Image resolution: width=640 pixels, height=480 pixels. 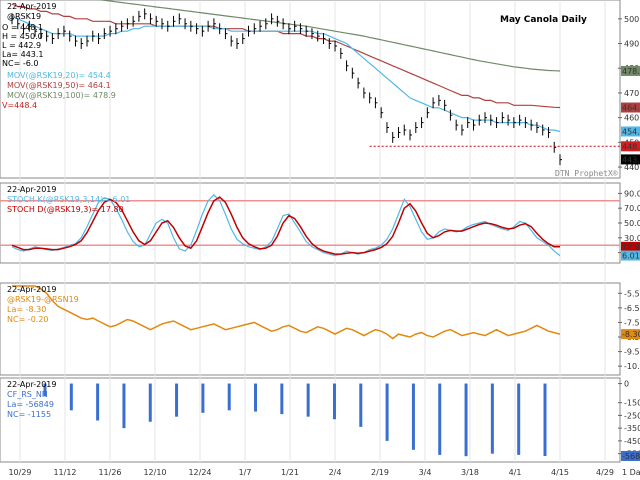 I want to click on stoch-k-label: STOCH K(@RSK19,3,14)= 6.01, so click(x=68, y=199).